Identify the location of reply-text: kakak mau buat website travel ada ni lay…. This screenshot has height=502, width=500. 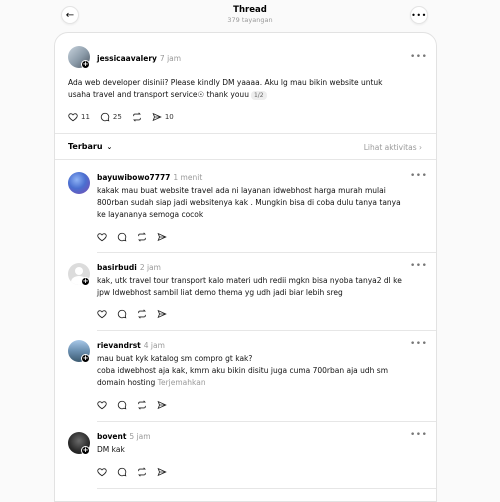
(249, 202).